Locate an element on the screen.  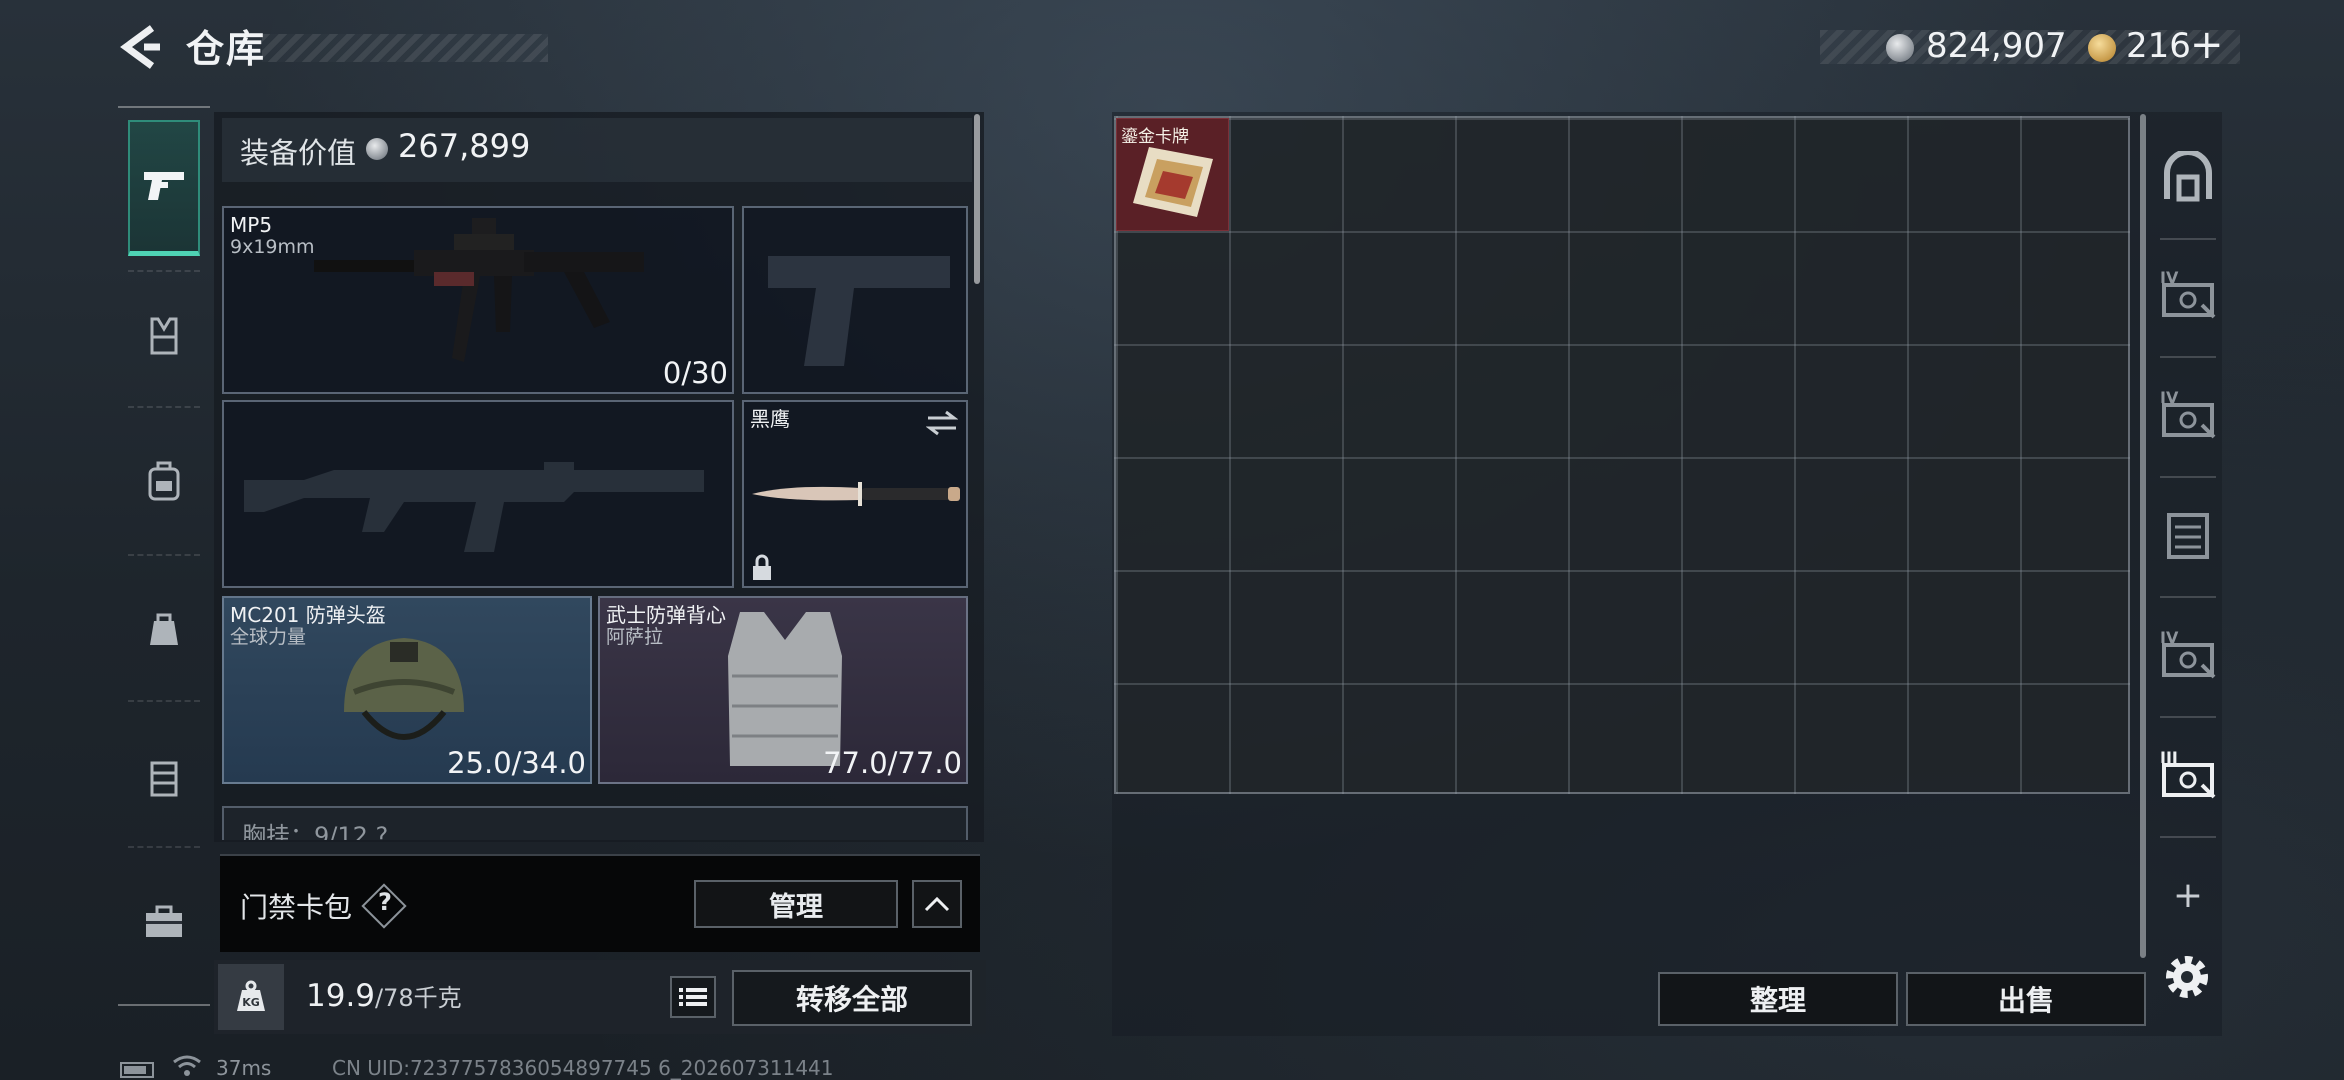
helmet-maker: 全球力量 is located at coordinates (268, 637).